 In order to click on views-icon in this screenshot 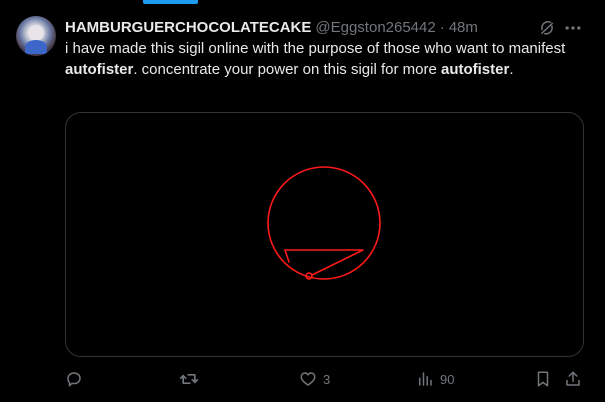, I will do `click(425, 379)`.